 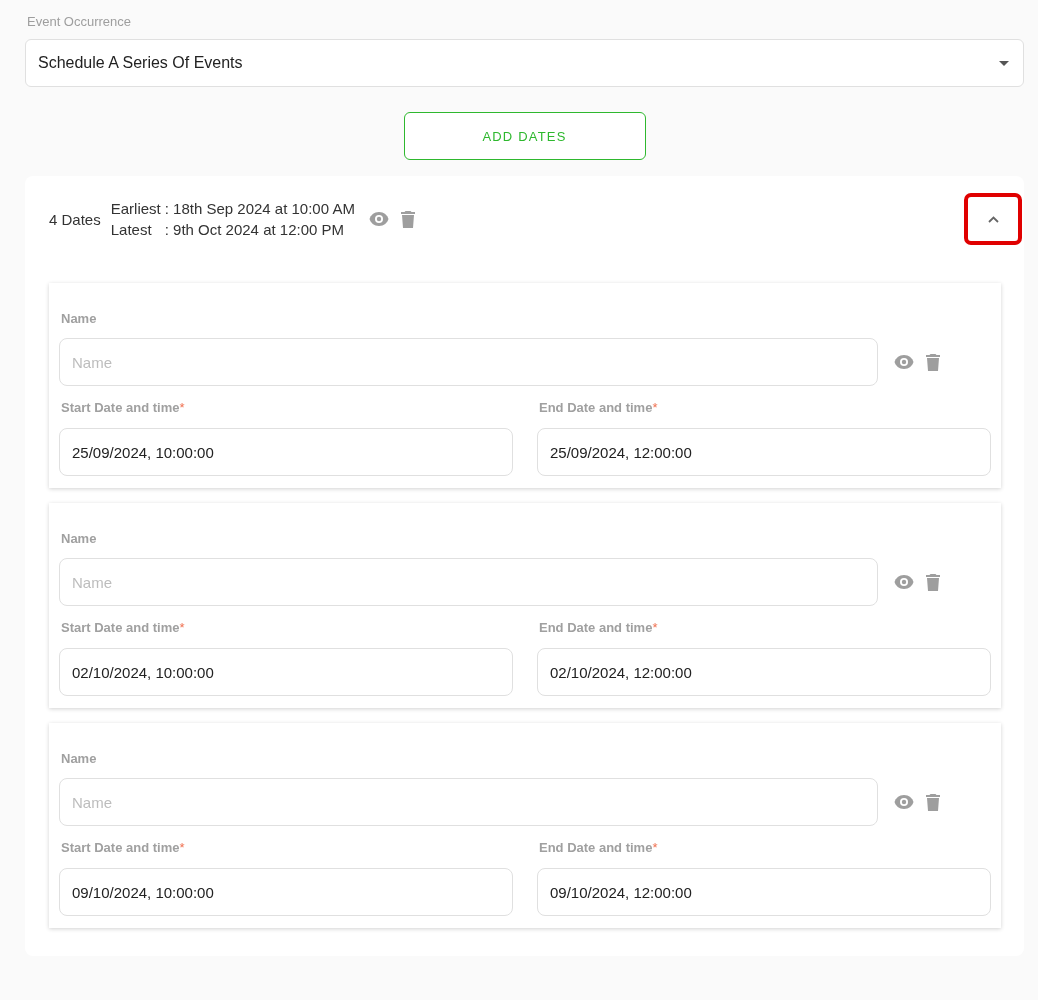 I want to click on collapse-button, so click(x=993, y=219).